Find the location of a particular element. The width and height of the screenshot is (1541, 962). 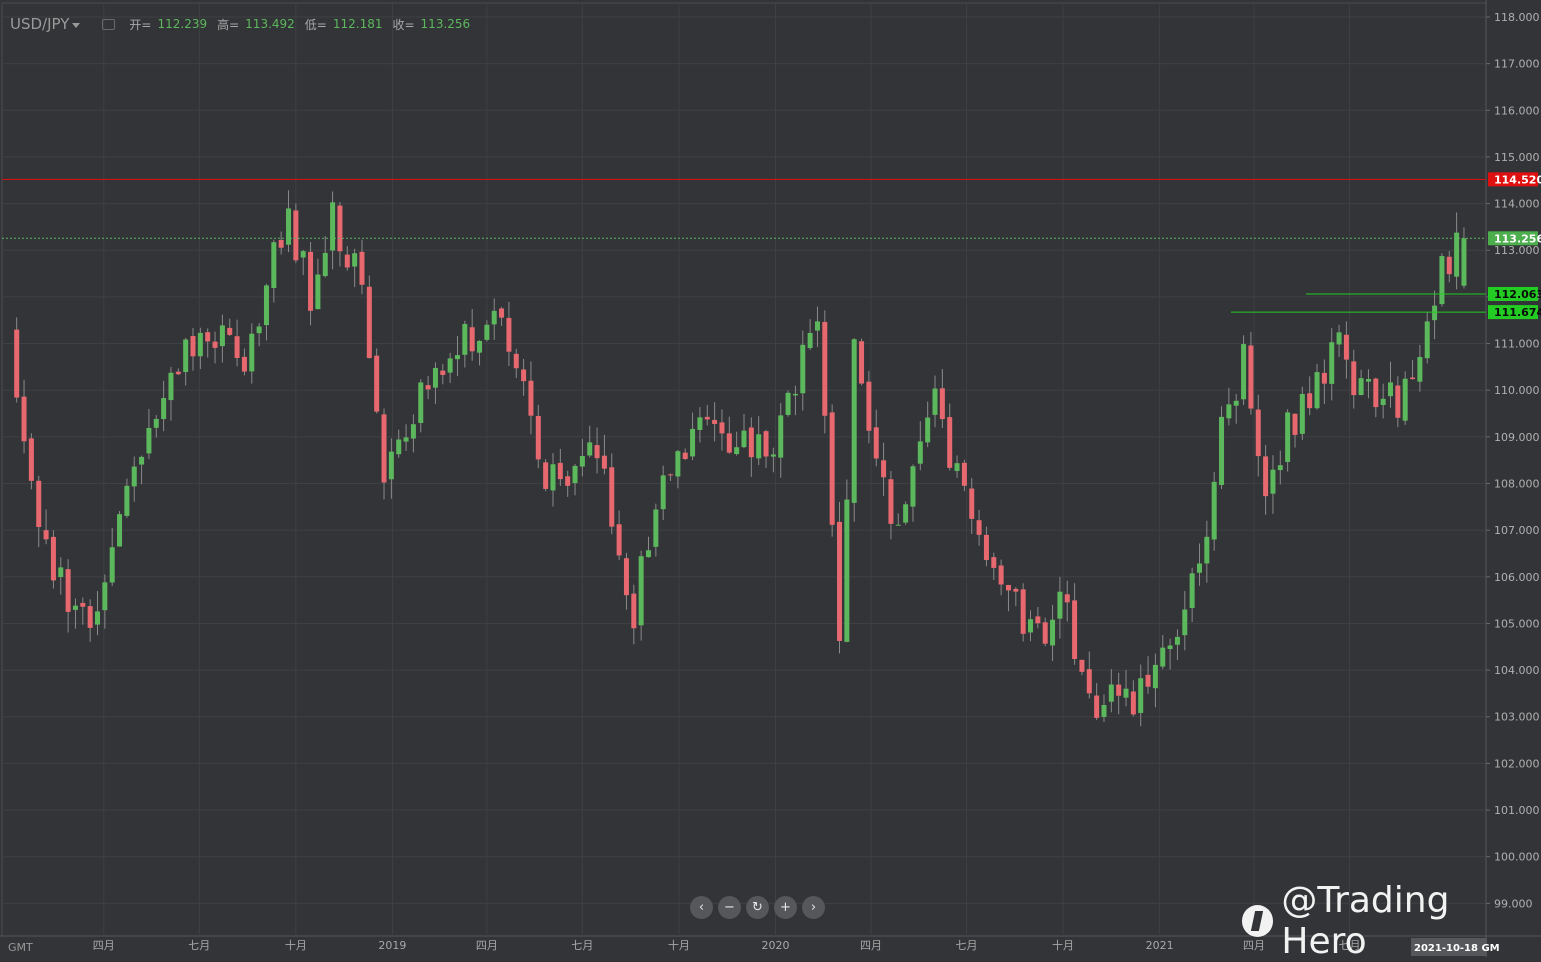

y-tick-label: 115.000 is located at coordinates (1517, 157).